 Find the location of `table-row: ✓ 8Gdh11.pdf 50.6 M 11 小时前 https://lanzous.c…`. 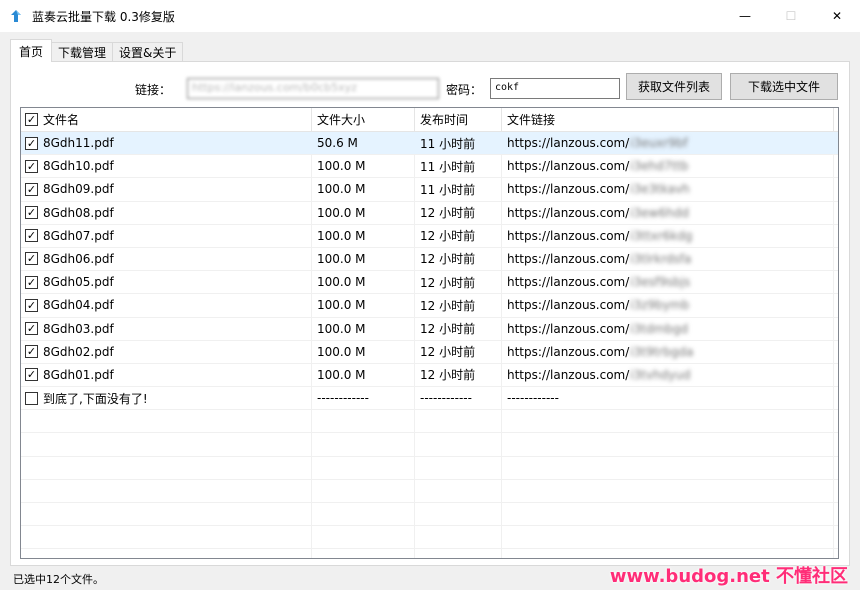

table-row: ✓ 8Gdh11.pdf 50.6 M 11 小时前 https://lanzous.c… is located at coordinates (429, 144).